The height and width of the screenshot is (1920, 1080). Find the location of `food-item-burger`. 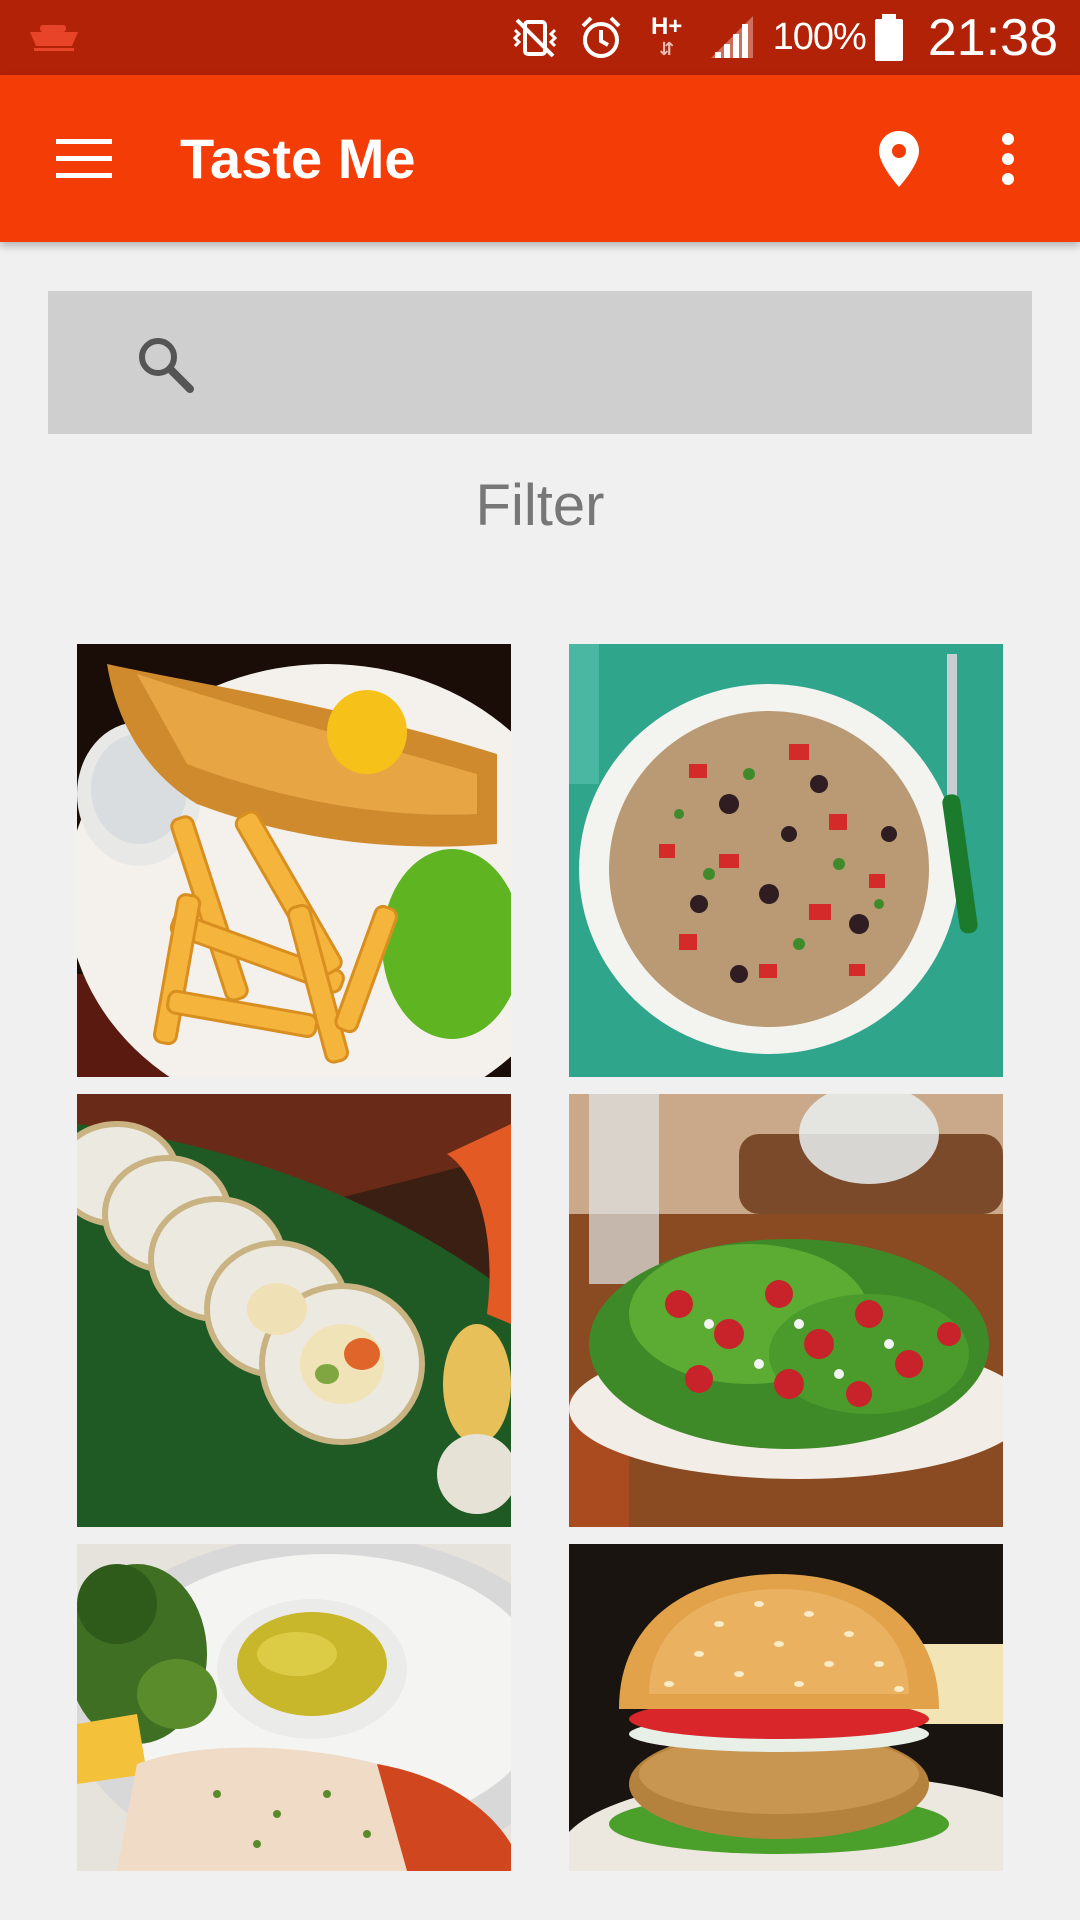

food-item-burger is located at coordinates (786, 1707).